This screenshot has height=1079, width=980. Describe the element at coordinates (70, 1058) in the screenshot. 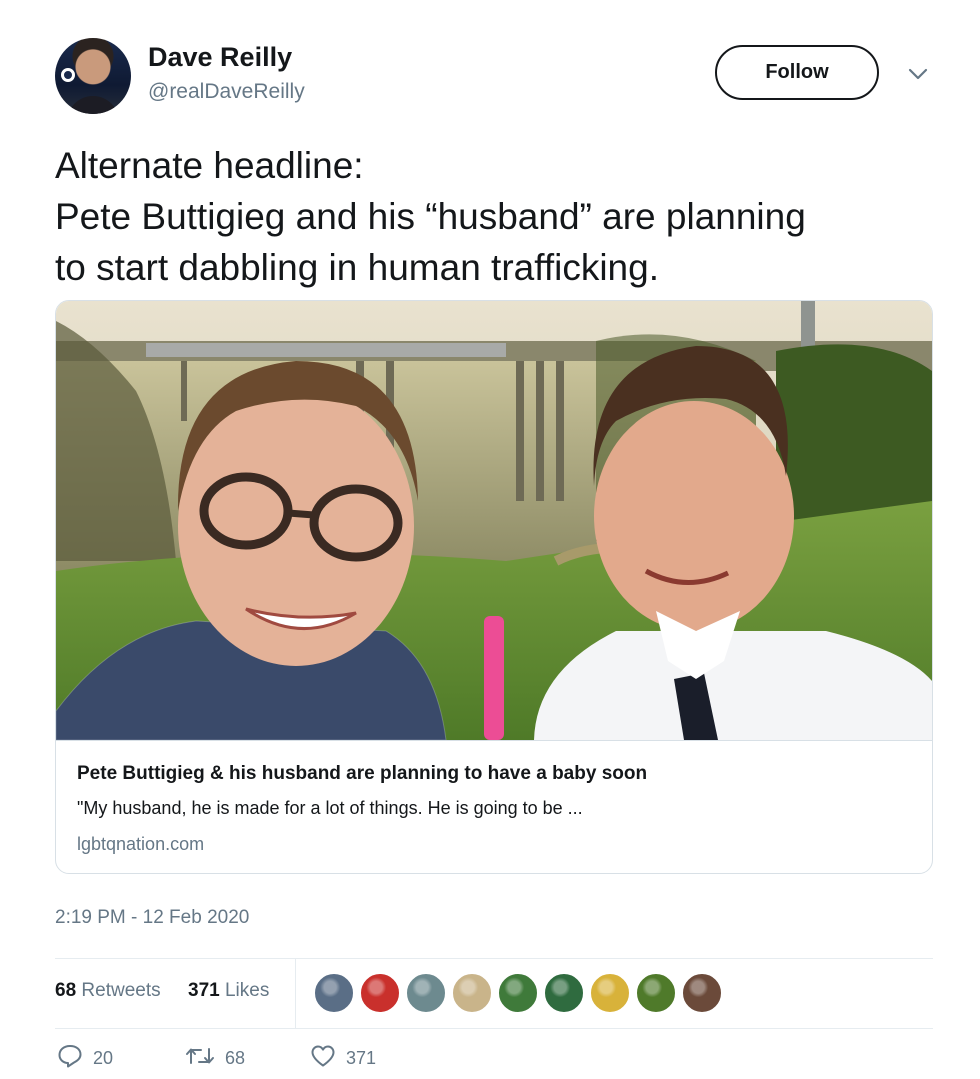

I see `reply-icon` at that location.